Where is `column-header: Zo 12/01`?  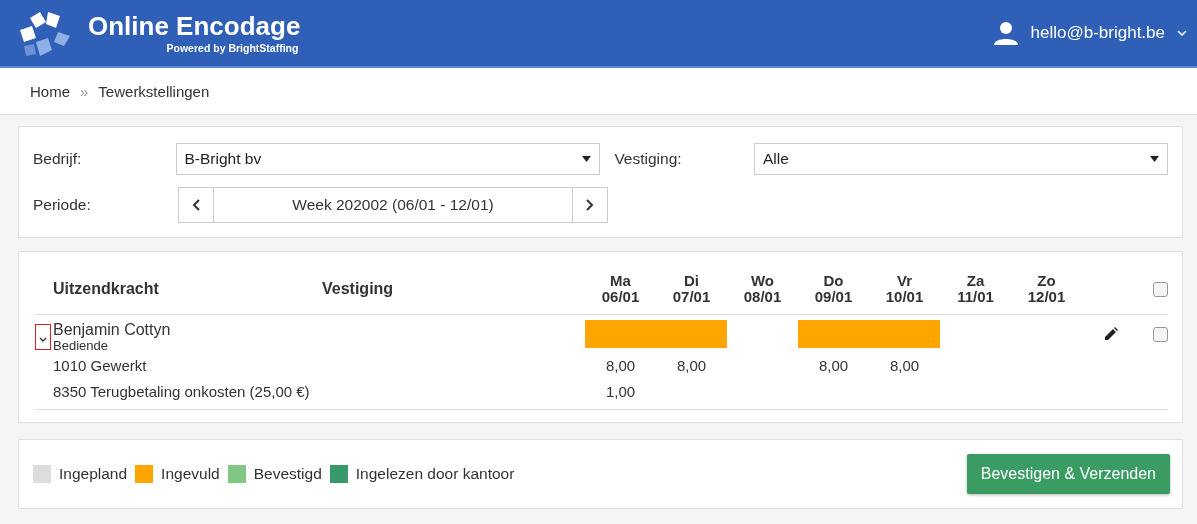 column-header: Zo 12/01 is located at coordinates (1046, 289).